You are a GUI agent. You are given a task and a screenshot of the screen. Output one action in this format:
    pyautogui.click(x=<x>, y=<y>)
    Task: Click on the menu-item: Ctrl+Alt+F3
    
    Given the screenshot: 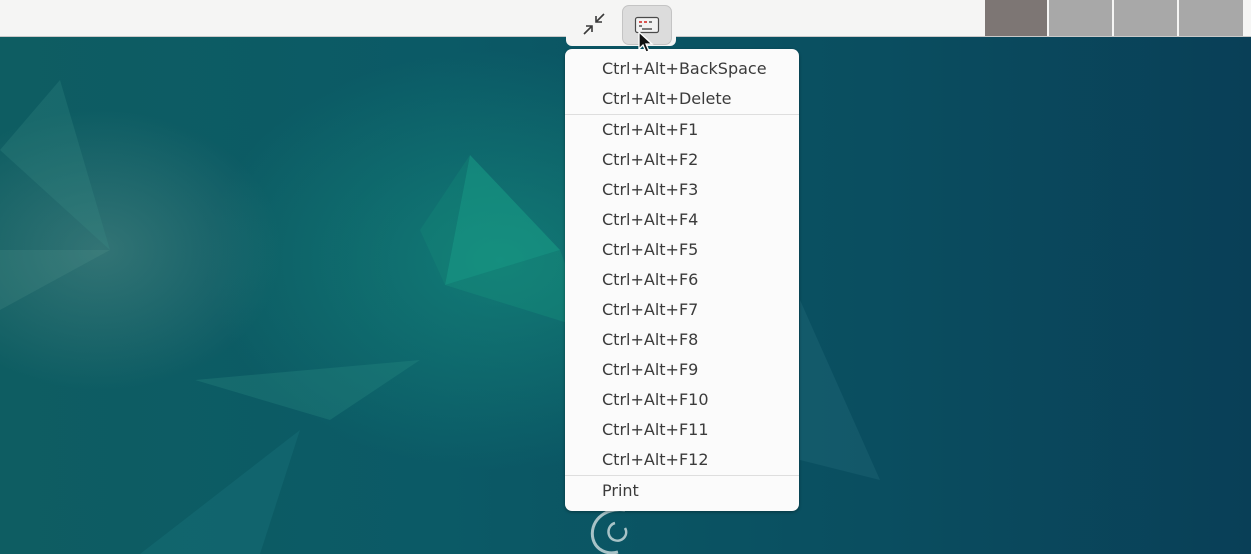 What is the action you would take?
    pyautogui.click(x=682, y=190)
    